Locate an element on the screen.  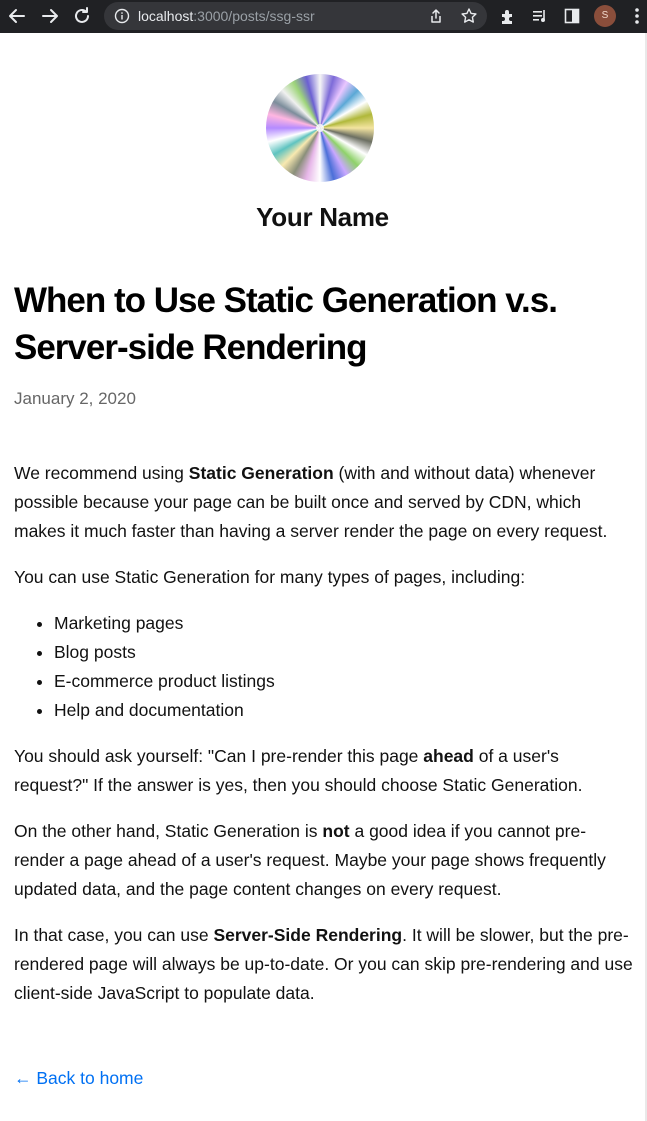
extensions-puzzle-icon is located at coordinates (508, 16).